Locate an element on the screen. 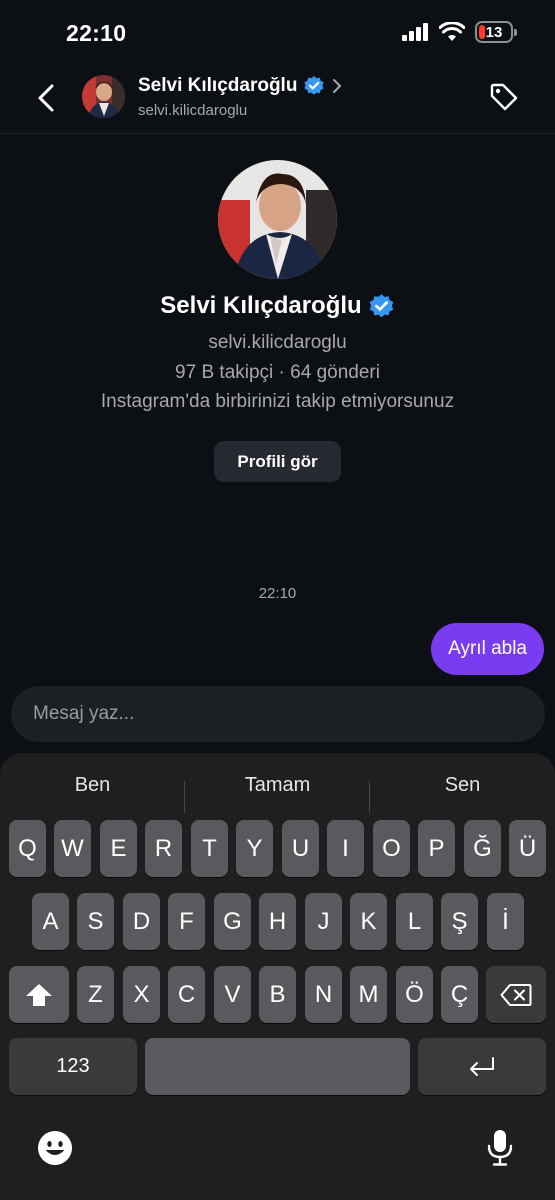 This screenshot has width=555, height=1200. chevron-left-icon is located at coordinates (46, 98).